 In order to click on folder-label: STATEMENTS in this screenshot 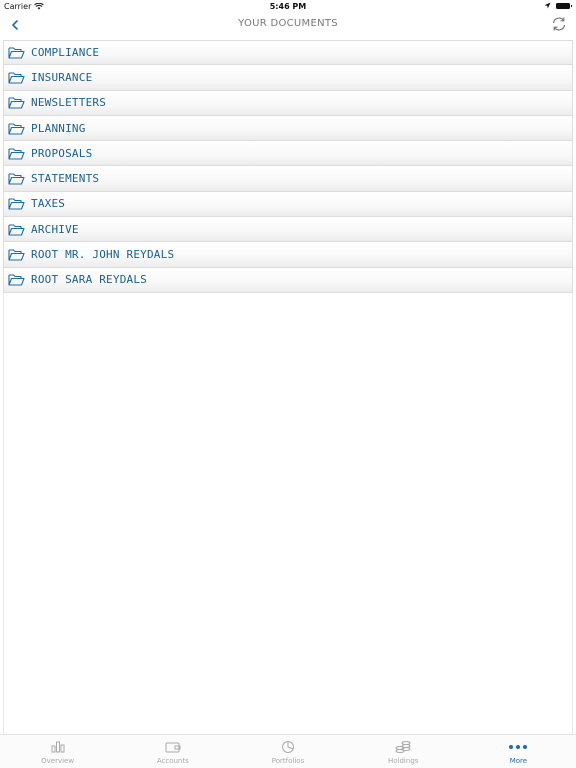, I will do `click(65, 179)`.